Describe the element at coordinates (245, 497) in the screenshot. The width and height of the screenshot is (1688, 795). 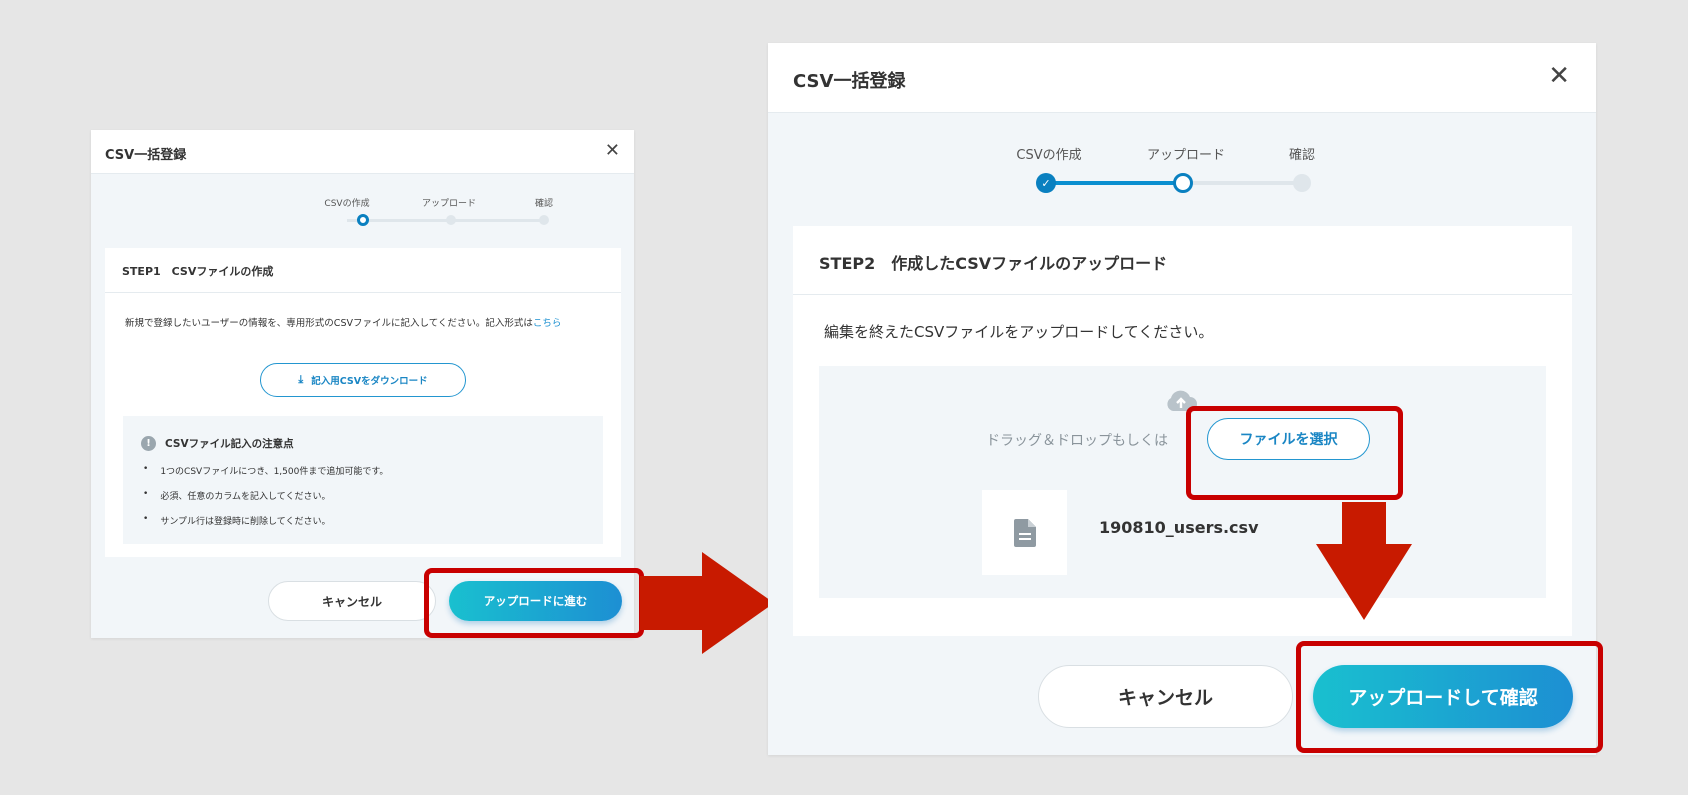
I see `notice-item-text: 必須、任意のカラムを記入してください。` at that location.